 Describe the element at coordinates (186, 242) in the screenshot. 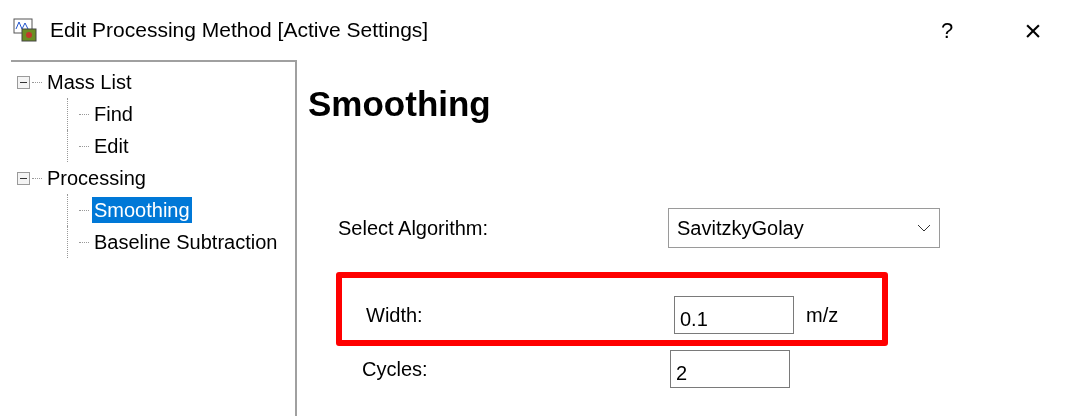

I see `tree-item: Baseline Subtraction` at that location.